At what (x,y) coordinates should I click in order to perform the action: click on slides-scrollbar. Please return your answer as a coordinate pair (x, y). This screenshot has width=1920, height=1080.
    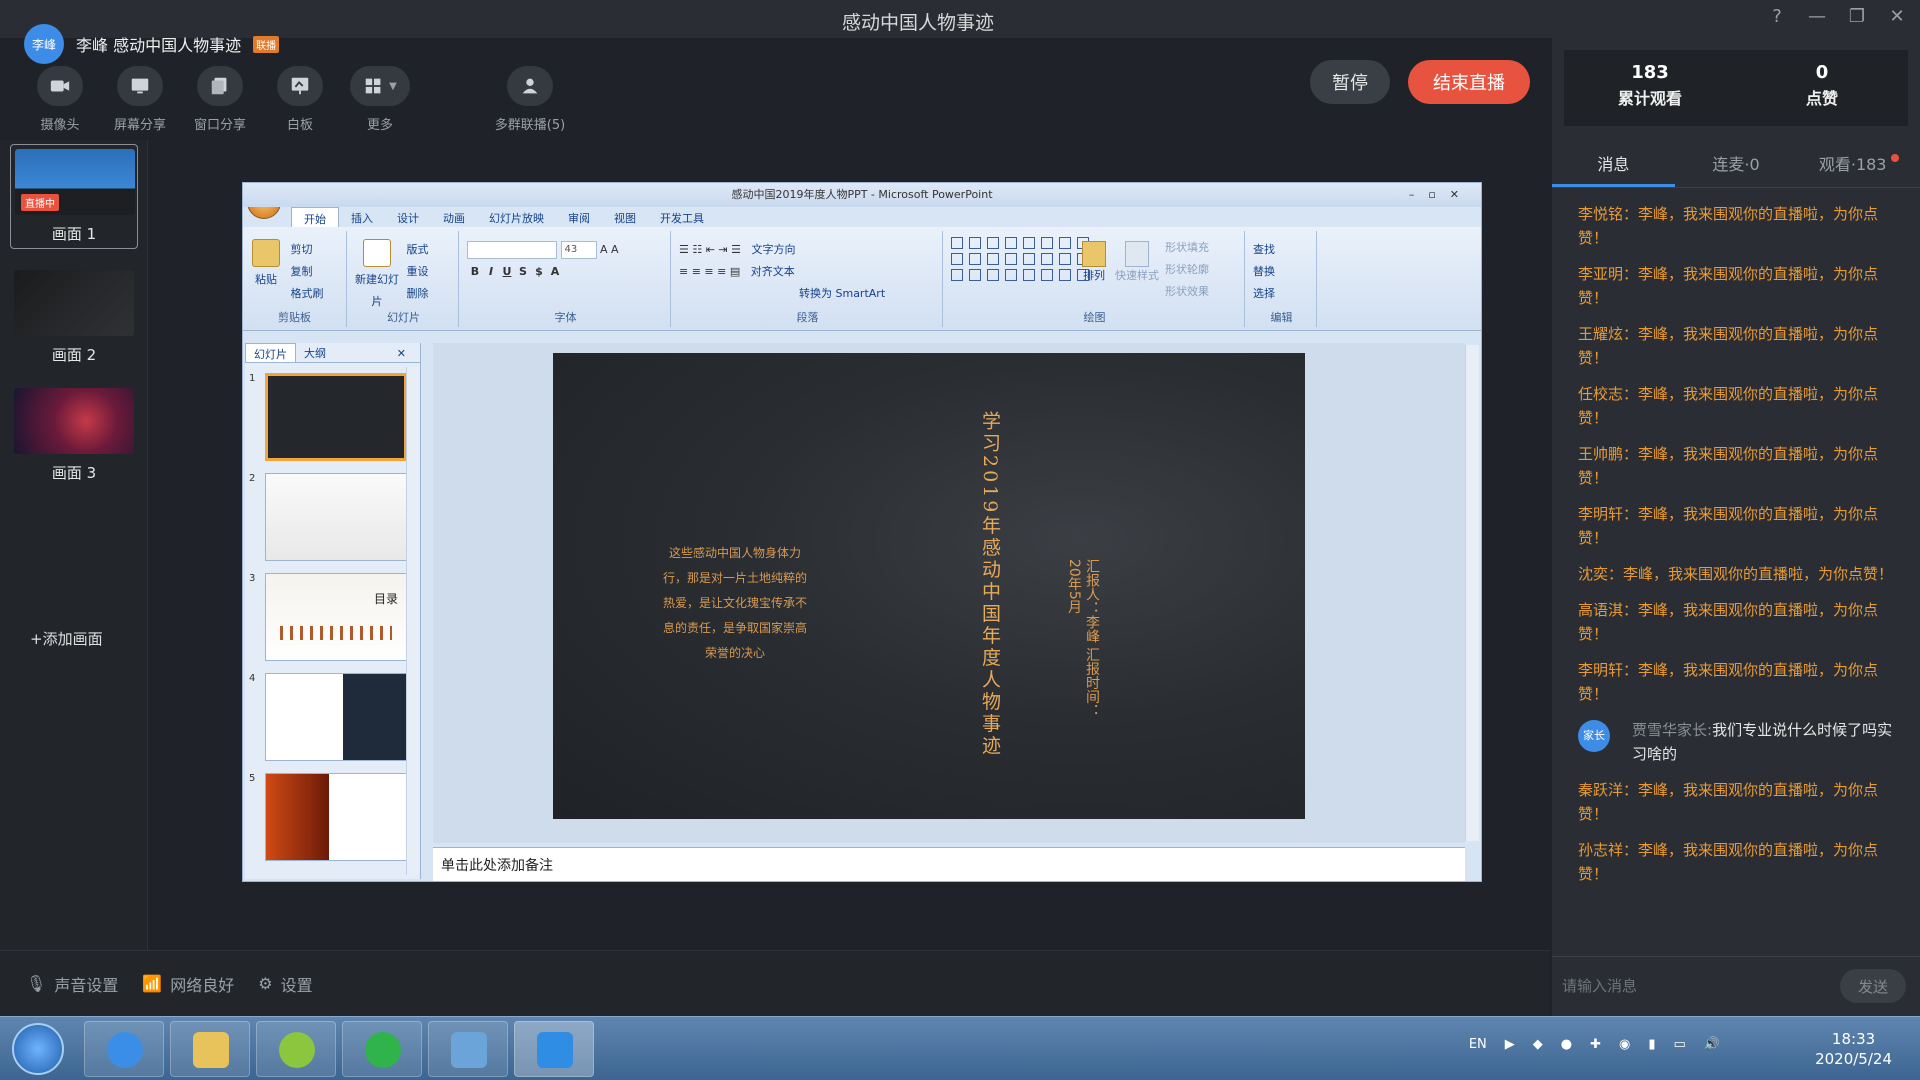
    Looking at the image, I should click on (412, 621).